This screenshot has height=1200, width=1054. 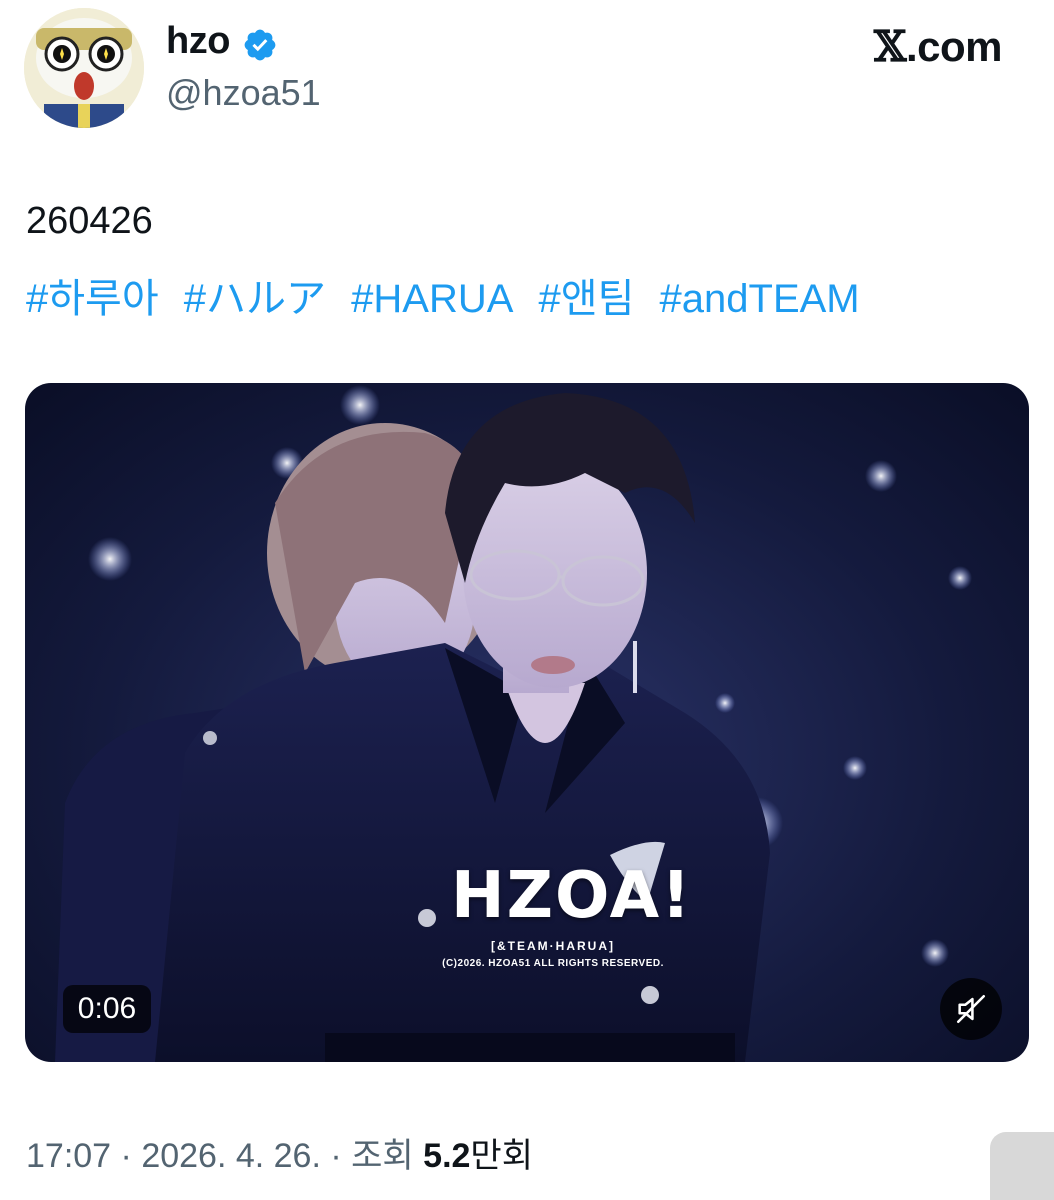 I want to click on views-label: 조회, so click(x=382, y=1156).